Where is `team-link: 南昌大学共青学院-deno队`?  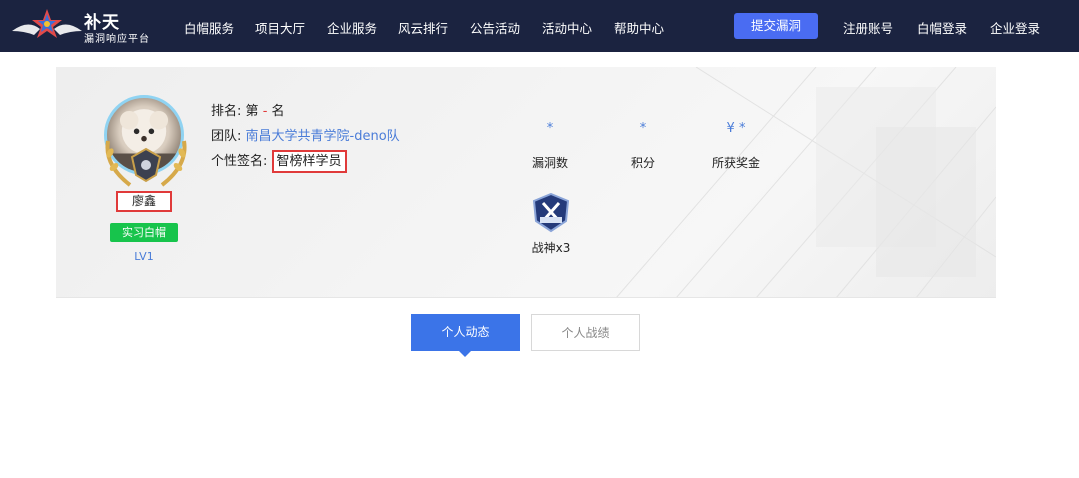 team-link: 南昌大学共青学院-deno队 is located at coordinates (323, 136).